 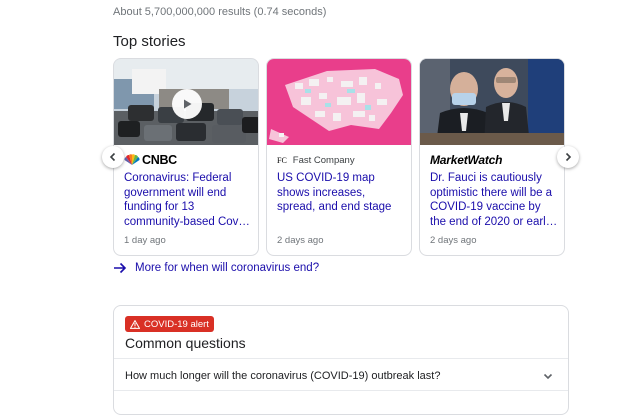 I want to click on warning-icon, so click(x=135, y=324).